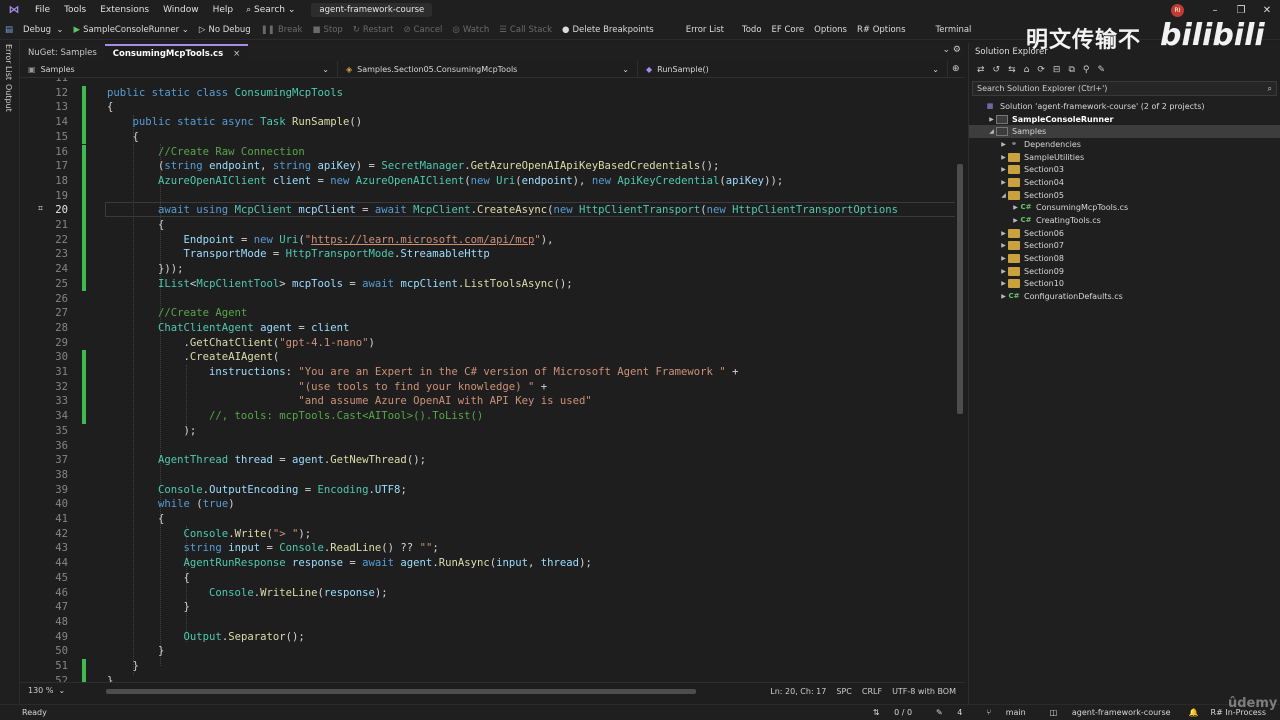 The width and height of the screenshot is (1280, 720). Describe the element at coordinates (492, 622) in the screenshot. I see `code-line: 48` at that location.